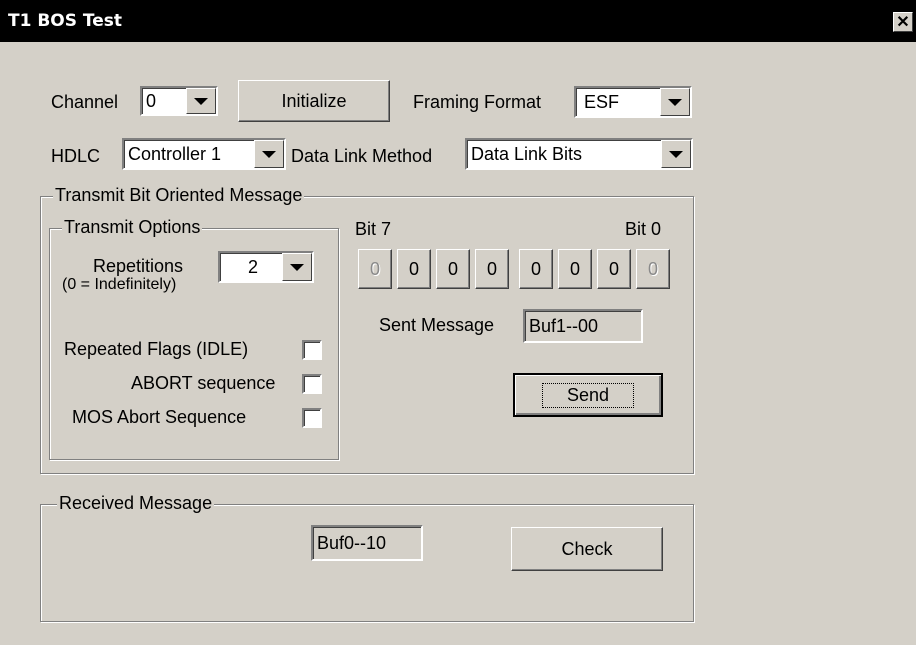 The image size is (916, 645). Describe the element at coordinates (179, 101) in the screenshot. I see `channel-select: 0` at that location.